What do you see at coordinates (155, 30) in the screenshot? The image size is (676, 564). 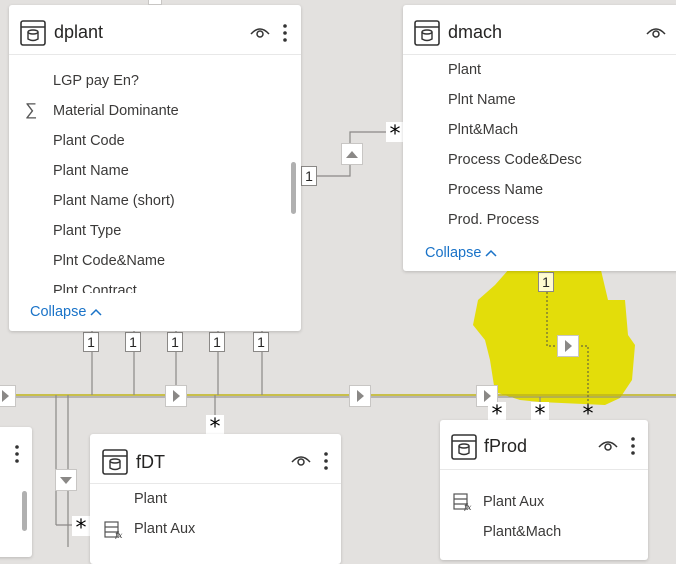 I see `card-header: dplant` at bounding box center [155, 30].